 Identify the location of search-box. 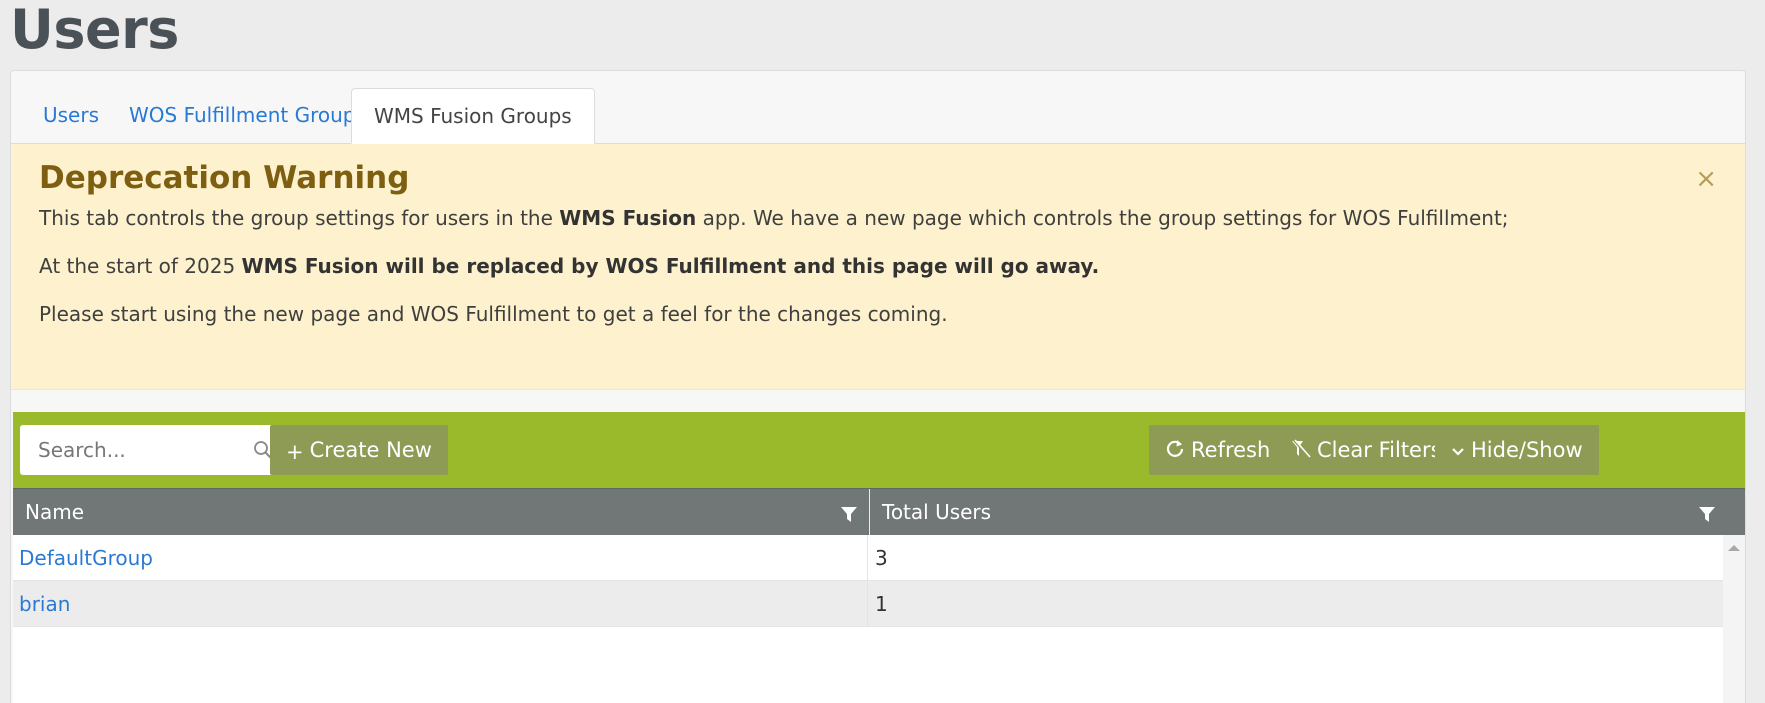
(154, 450).